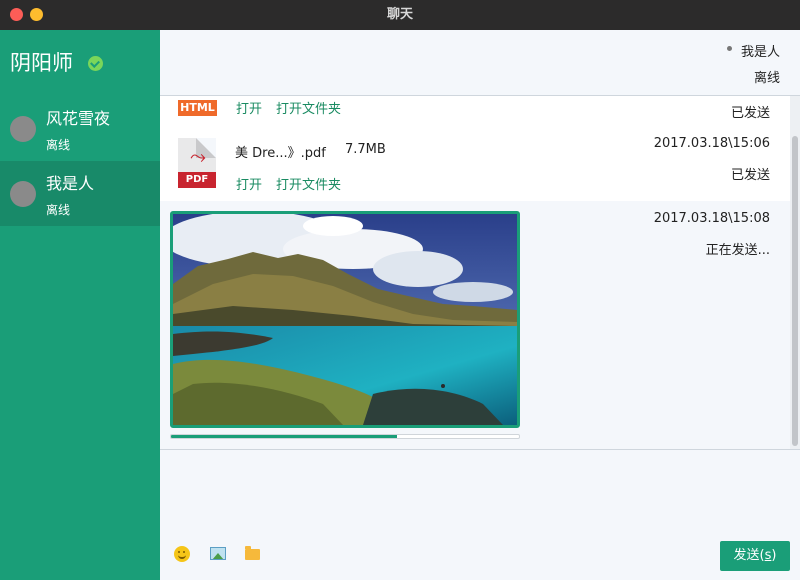 This screenshot has width=800, height=580. Describe the element at coordinates (284, 436) in the screenshot. I see `upload-progress-fill` at that location.